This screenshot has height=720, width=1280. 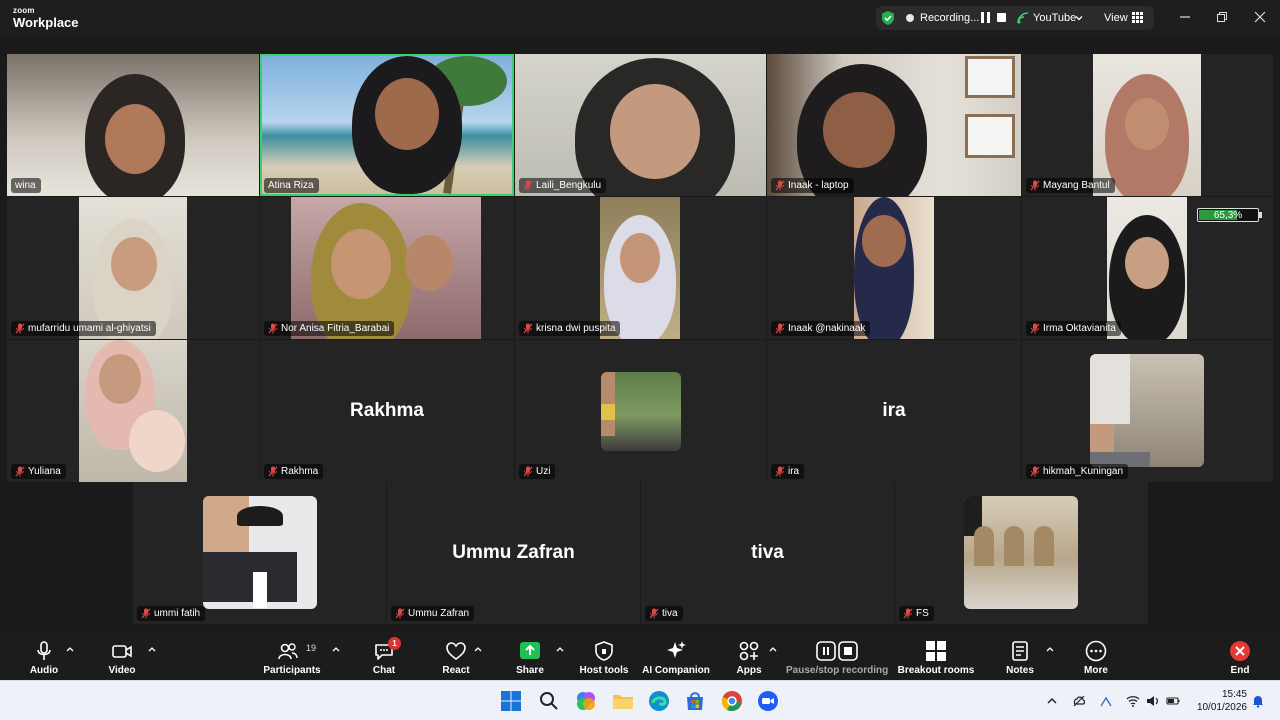 I want to click on heart-icon, so click(x=456, y=651).